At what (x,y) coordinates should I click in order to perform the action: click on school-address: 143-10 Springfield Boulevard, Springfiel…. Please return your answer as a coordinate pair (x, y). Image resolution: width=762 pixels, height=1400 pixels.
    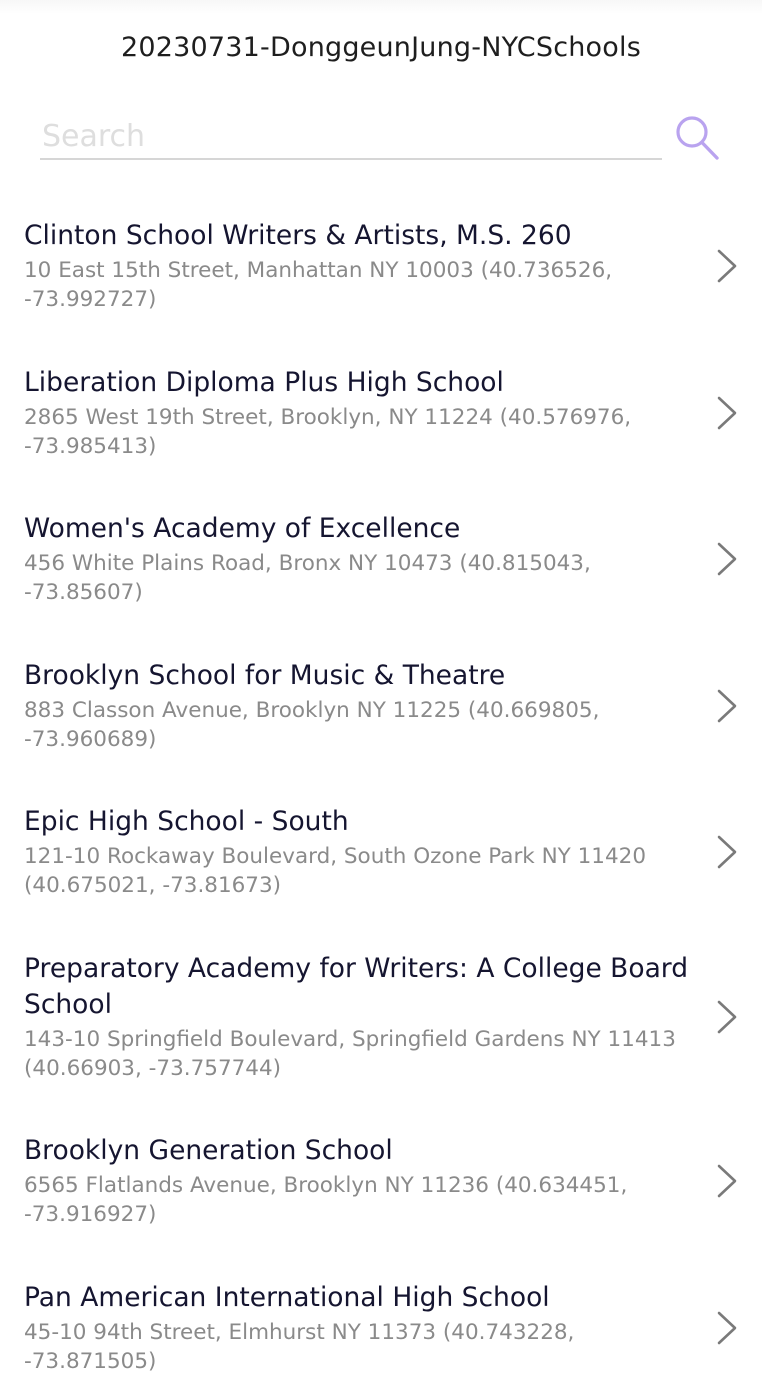
    Looking at the image, I should click on (350, 1053).